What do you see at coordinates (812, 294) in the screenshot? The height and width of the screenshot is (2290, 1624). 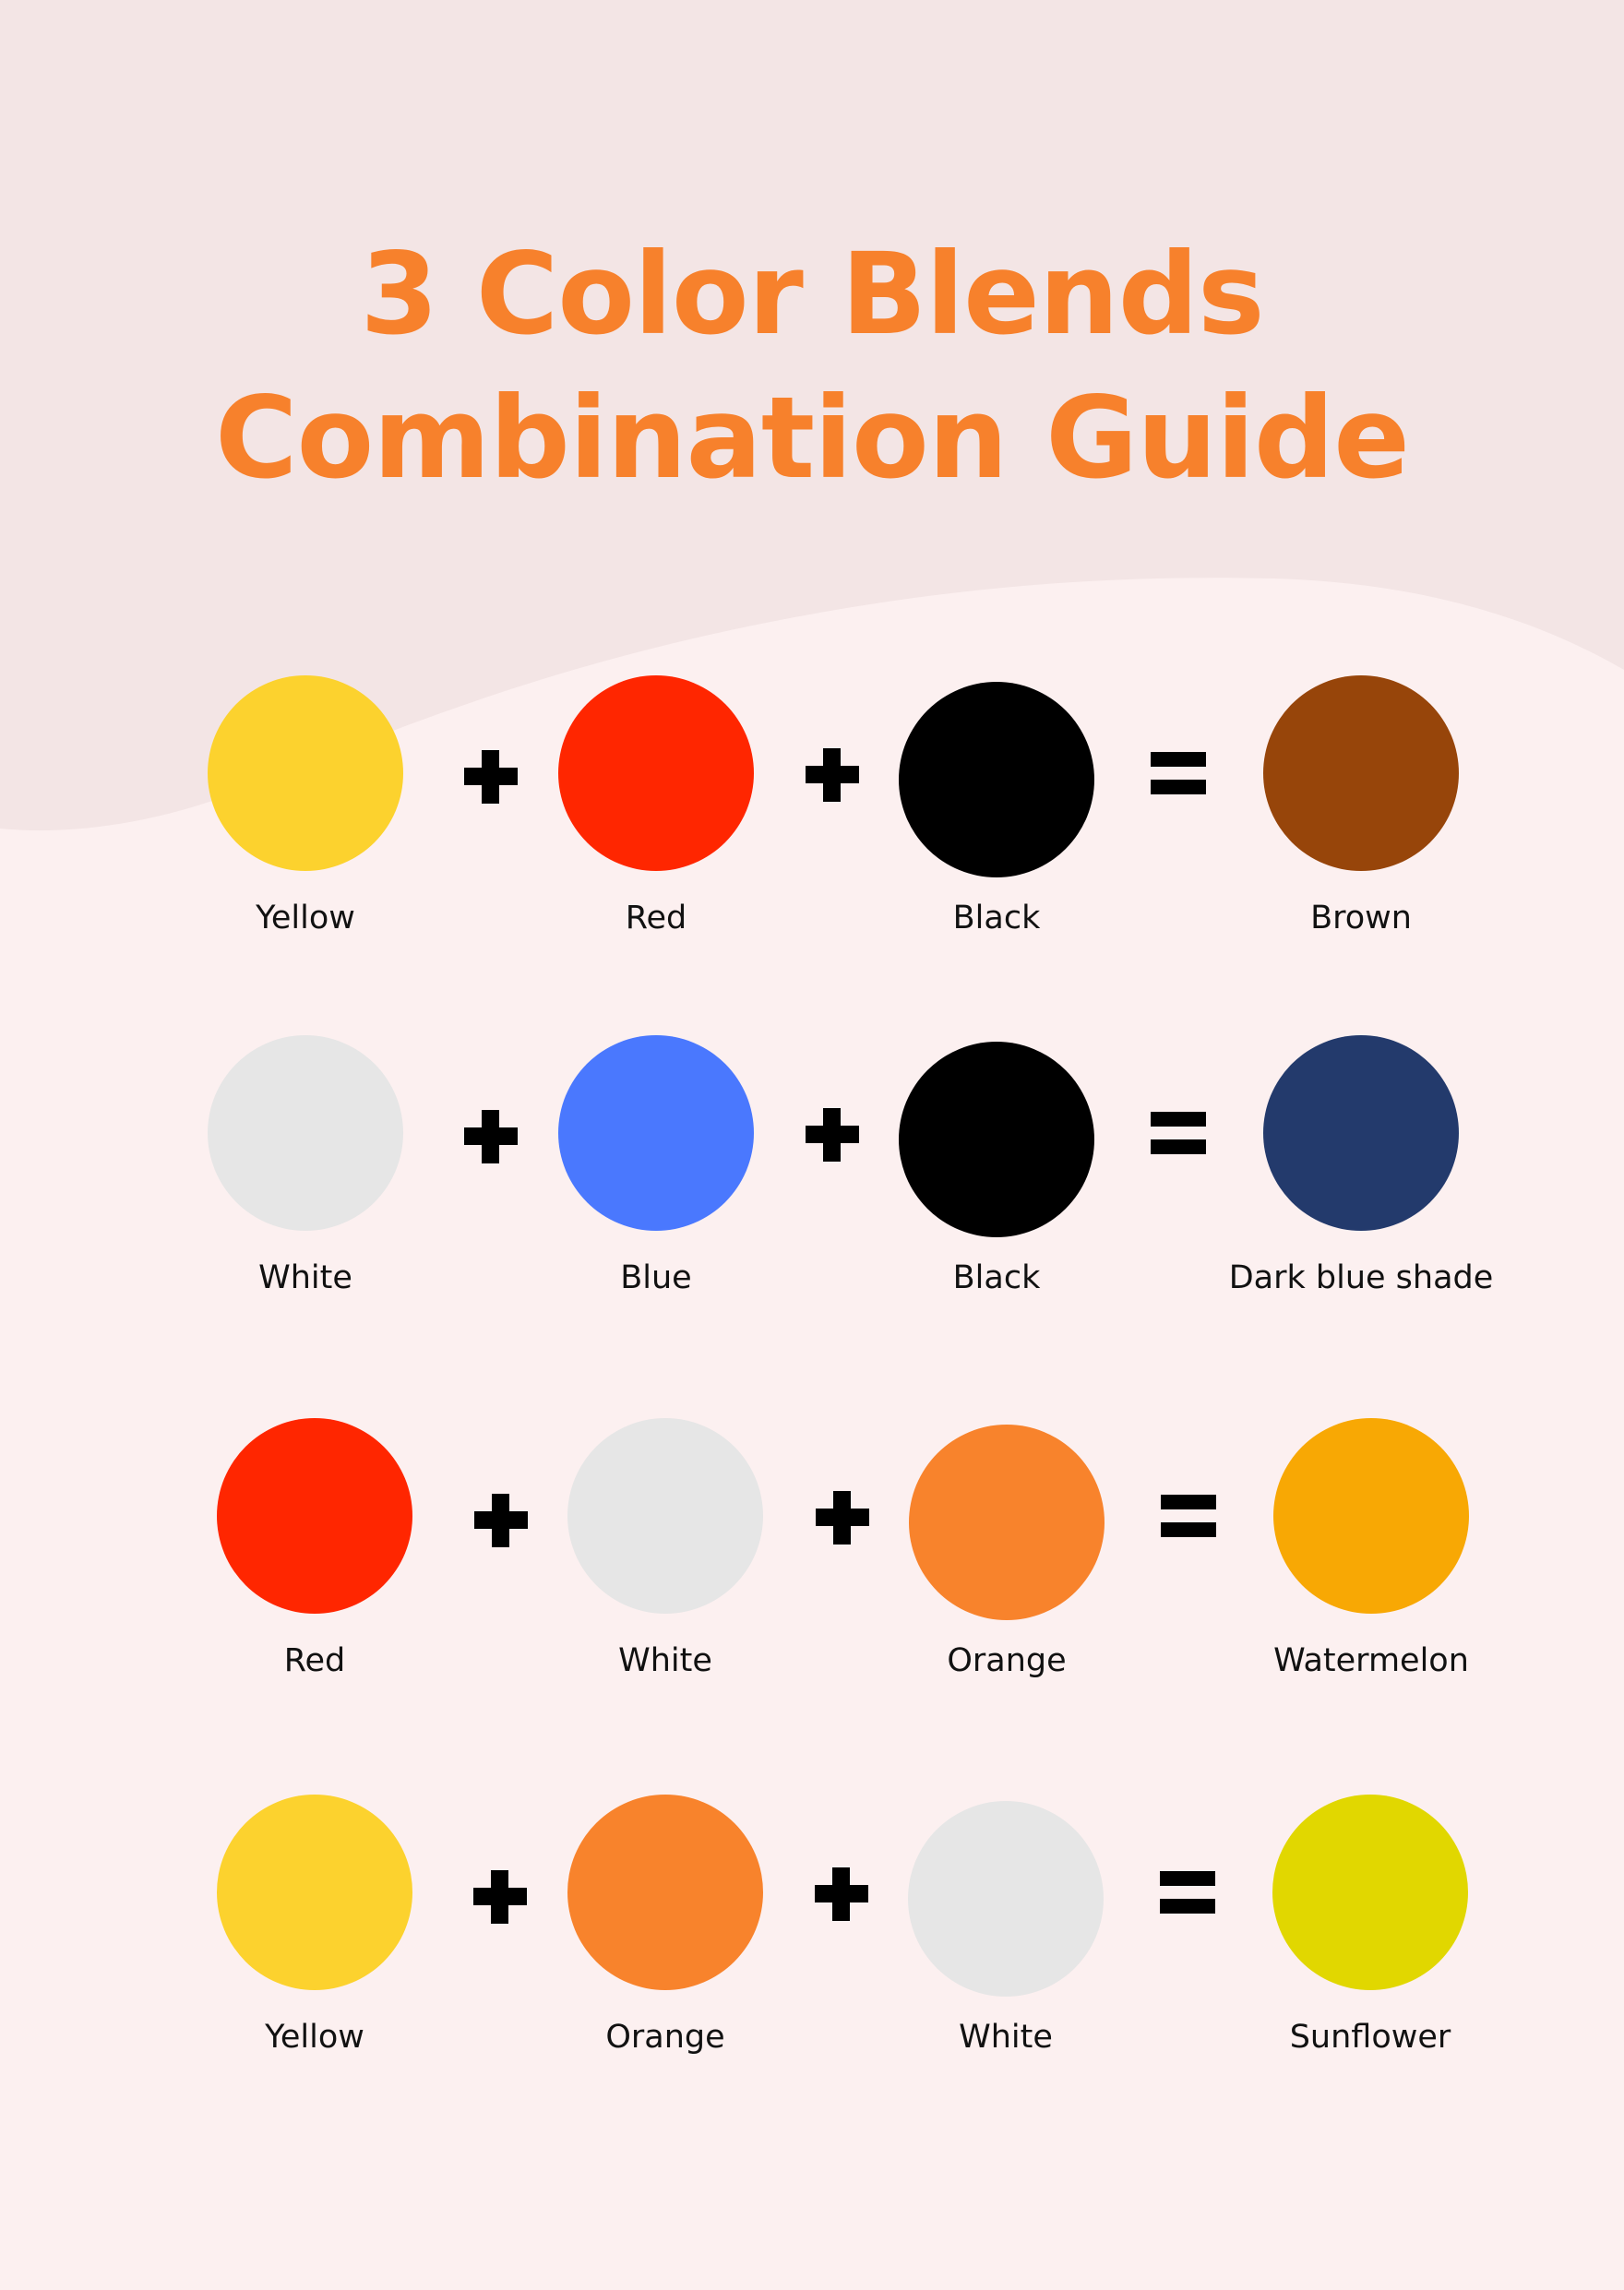 I see `page-title-line-1: 3 Color Blends` at bounding box center [812, 294].